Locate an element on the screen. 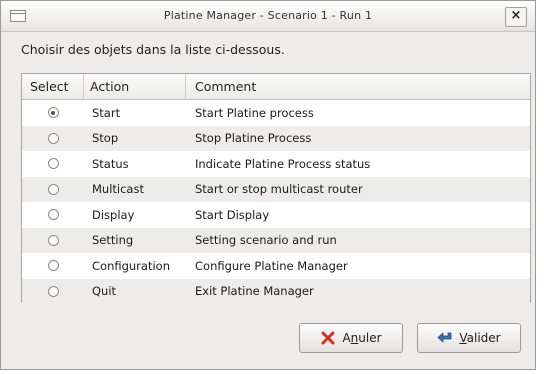 The image size is (544, 374). list-row-setting: Setting Setting scenario and run is located at coordinates (276, 240).